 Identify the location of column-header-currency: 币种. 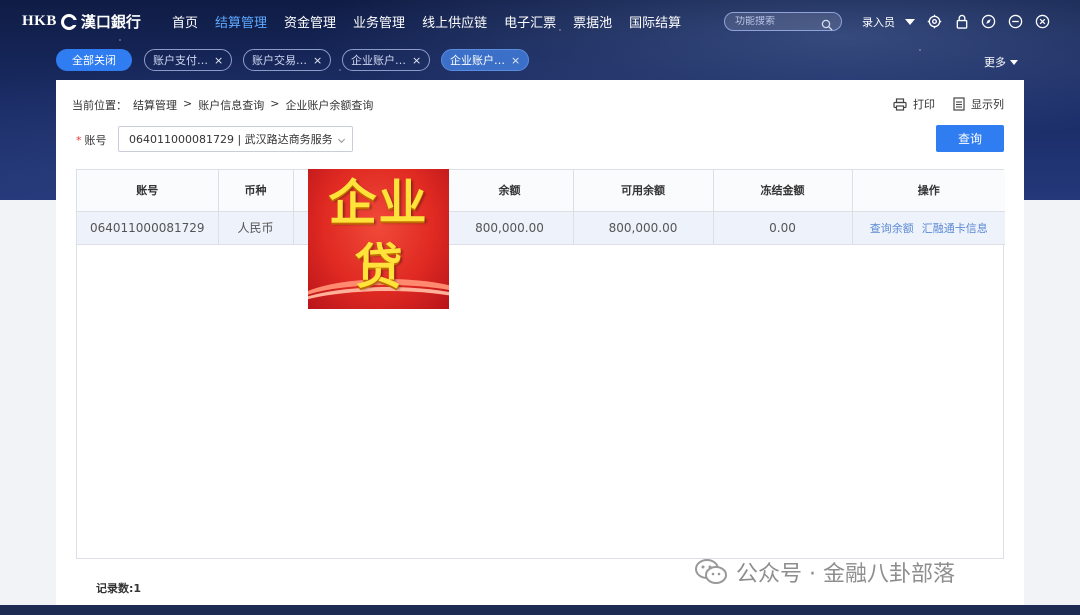
(256, 191).